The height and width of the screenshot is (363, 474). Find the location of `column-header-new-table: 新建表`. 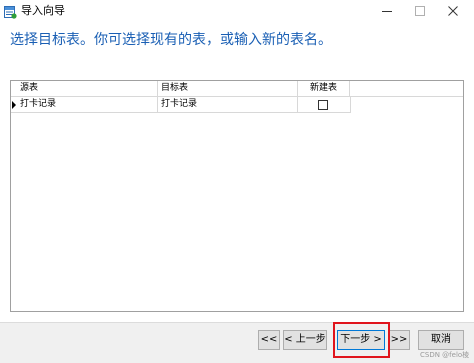

column-header-new-table: 新建表 is located at coordinates (324, 89).